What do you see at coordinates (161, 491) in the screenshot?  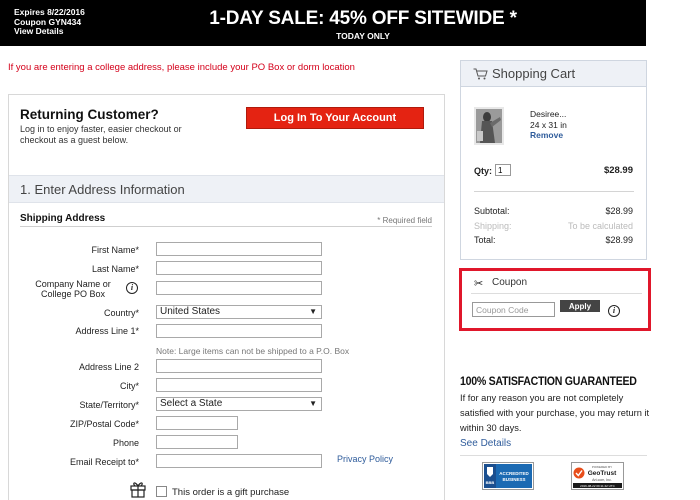 I see `gift-checkbox` at bounding box center [161, 491].